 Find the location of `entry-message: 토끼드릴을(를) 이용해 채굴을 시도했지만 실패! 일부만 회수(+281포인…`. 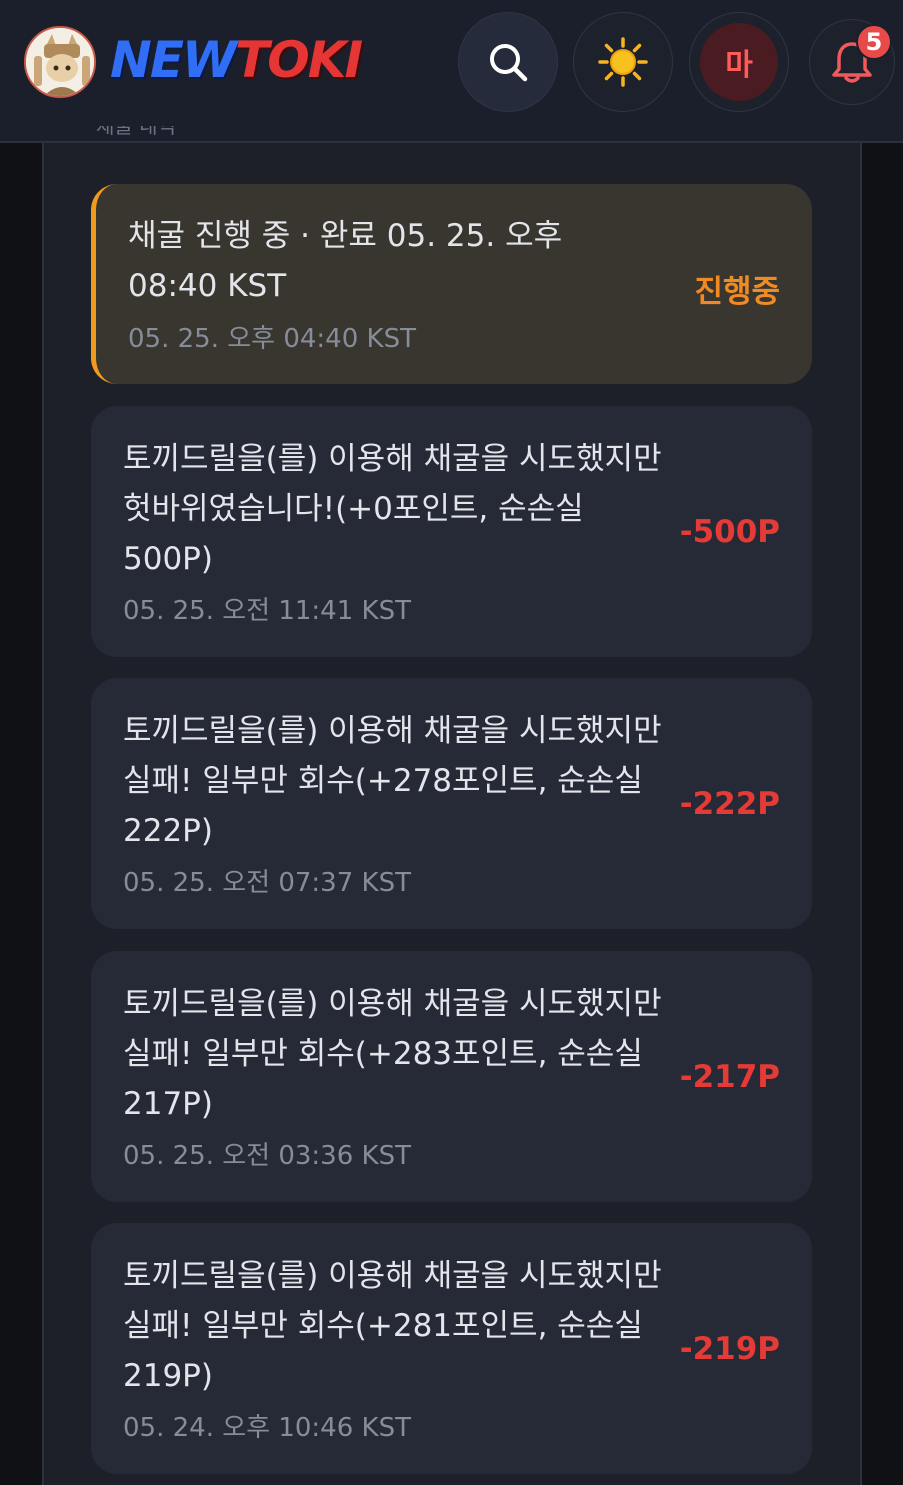

entry-message: 토끼드릴을(를) 이용해 채굴을 시도했지만 실패! 일부만 회수(+281포인… is located at coordinates (392, 1326).